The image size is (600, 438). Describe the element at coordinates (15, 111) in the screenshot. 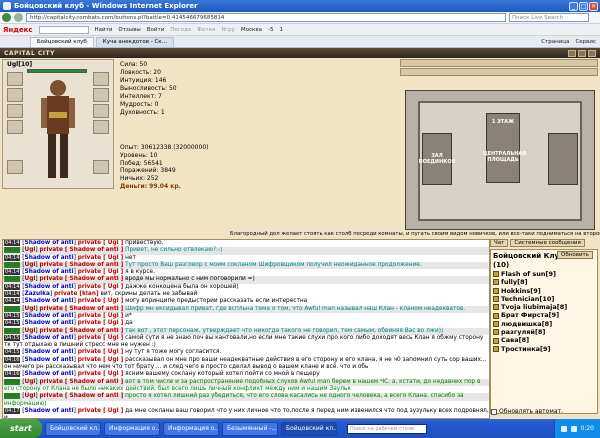

I see `armor-slot` at that location.